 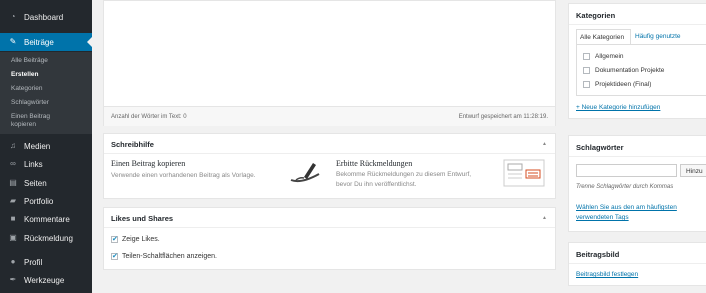 I want to click on sidebar-item-label: Rückmeldung, so click(x=48, y=238).